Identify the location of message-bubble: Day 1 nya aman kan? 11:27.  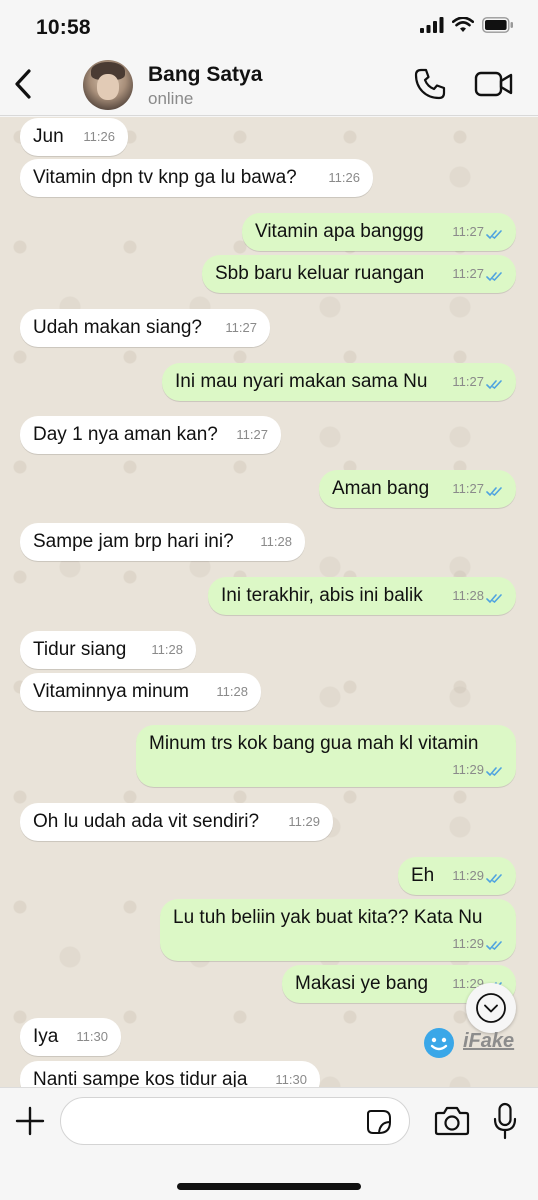
(150, 435).